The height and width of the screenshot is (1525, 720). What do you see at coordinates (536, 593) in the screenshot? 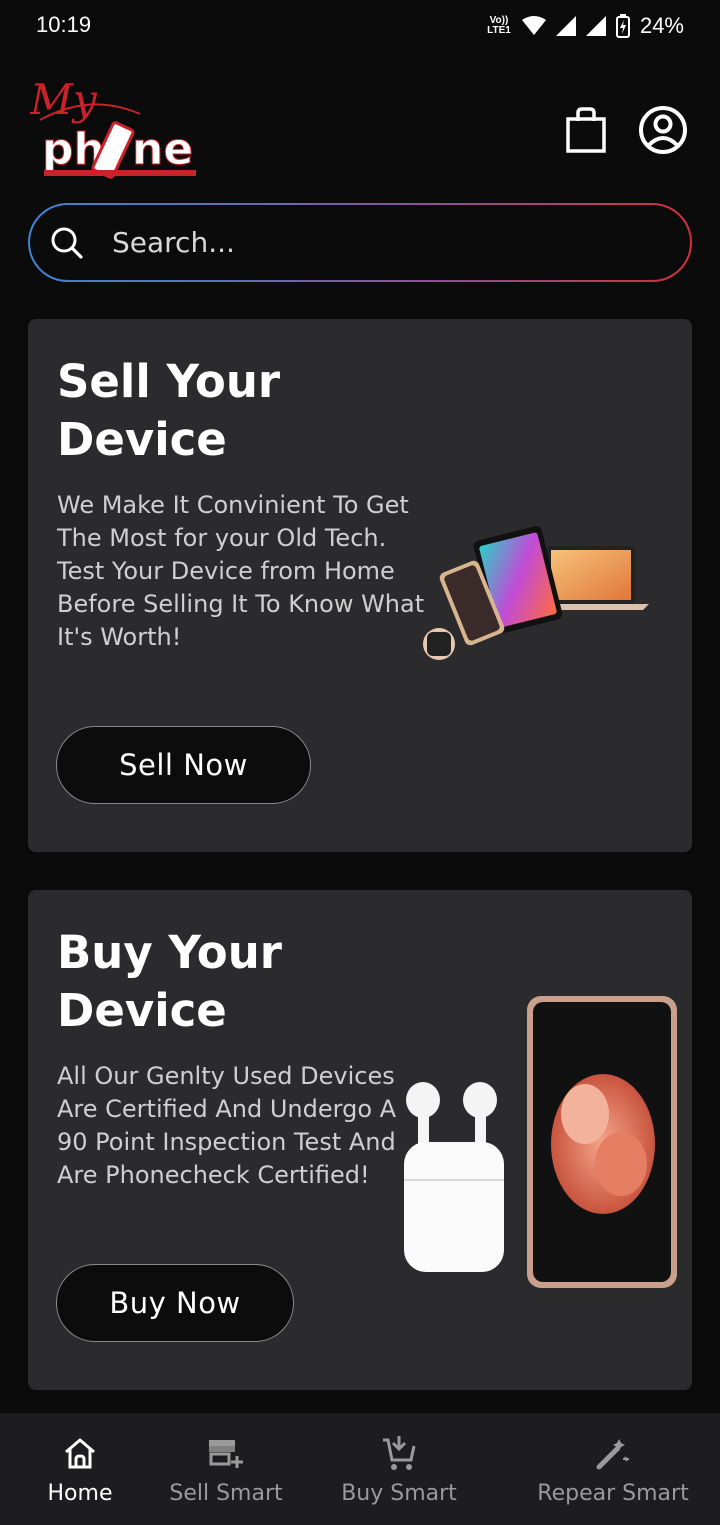
I see `devices-collage-image` at bounding box center [536, 593].